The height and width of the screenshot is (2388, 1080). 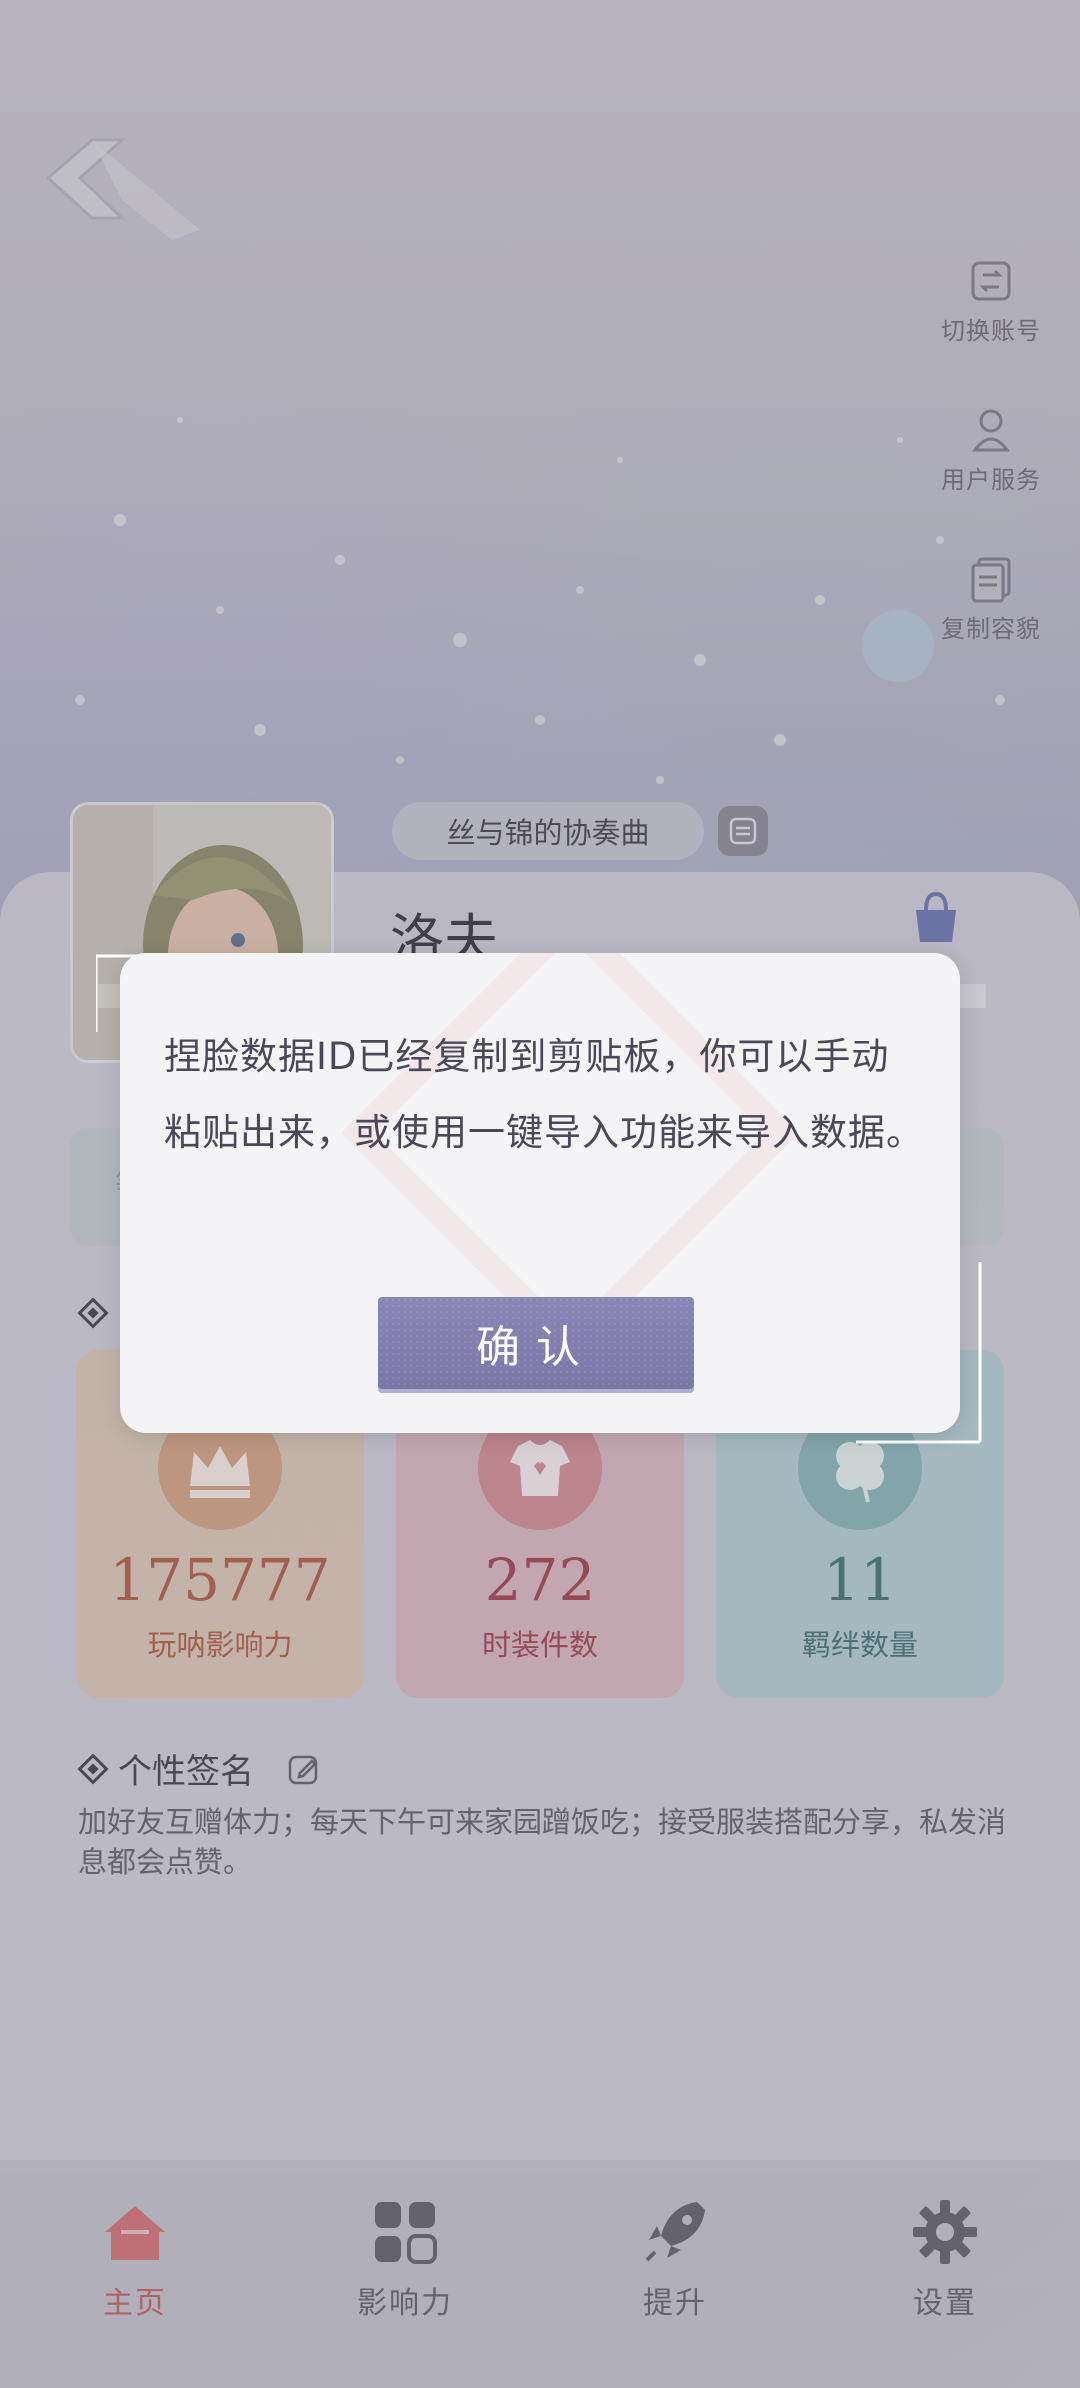 What do you see at coordinates (536, 1343) in the screenshot?
I see `confirm-button: 确认` at bounding box center [536, 1343].